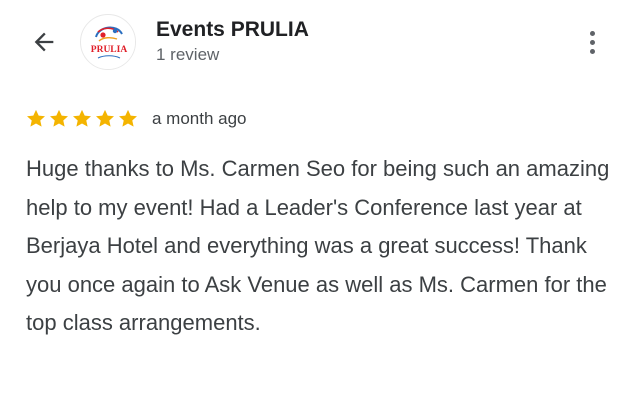  What do you see at coordinates (109, 50) in the screenshot?
I see `svg-text: PRULIA` at bounding box center [109, 50].